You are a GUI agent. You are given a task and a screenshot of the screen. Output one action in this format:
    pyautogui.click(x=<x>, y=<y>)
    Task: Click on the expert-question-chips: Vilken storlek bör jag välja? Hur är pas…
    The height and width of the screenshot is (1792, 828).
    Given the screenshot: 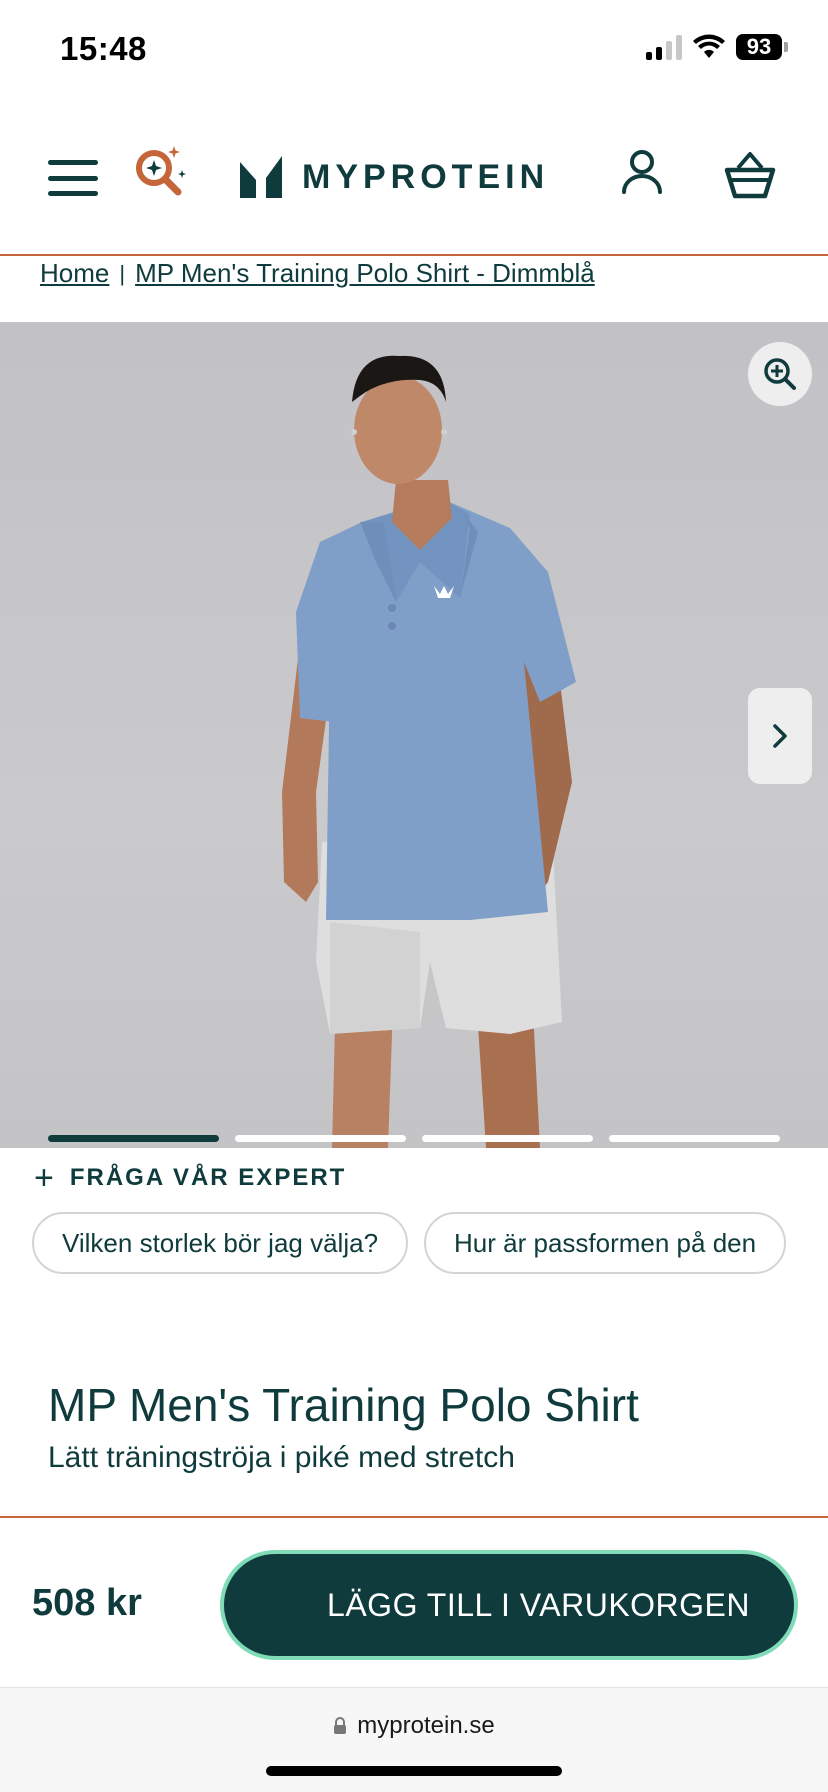 What is the action you would take?
    pyautogui.click(x=414, y=1244)
    